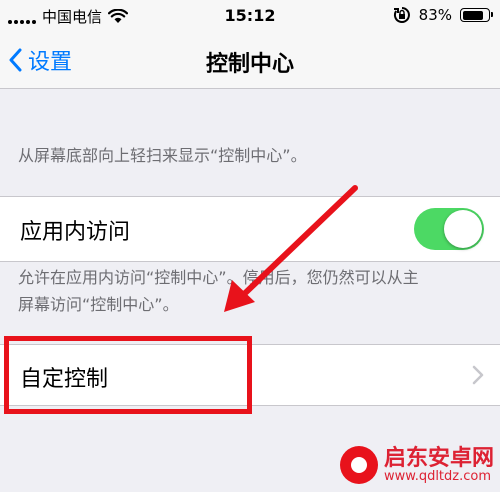 Image resolution: width=500 pixels, height=492 pixels. Describe the element at coordinates (438, 458) in the screenshot. I see `watermark-title: 启东安卓网` at that location.